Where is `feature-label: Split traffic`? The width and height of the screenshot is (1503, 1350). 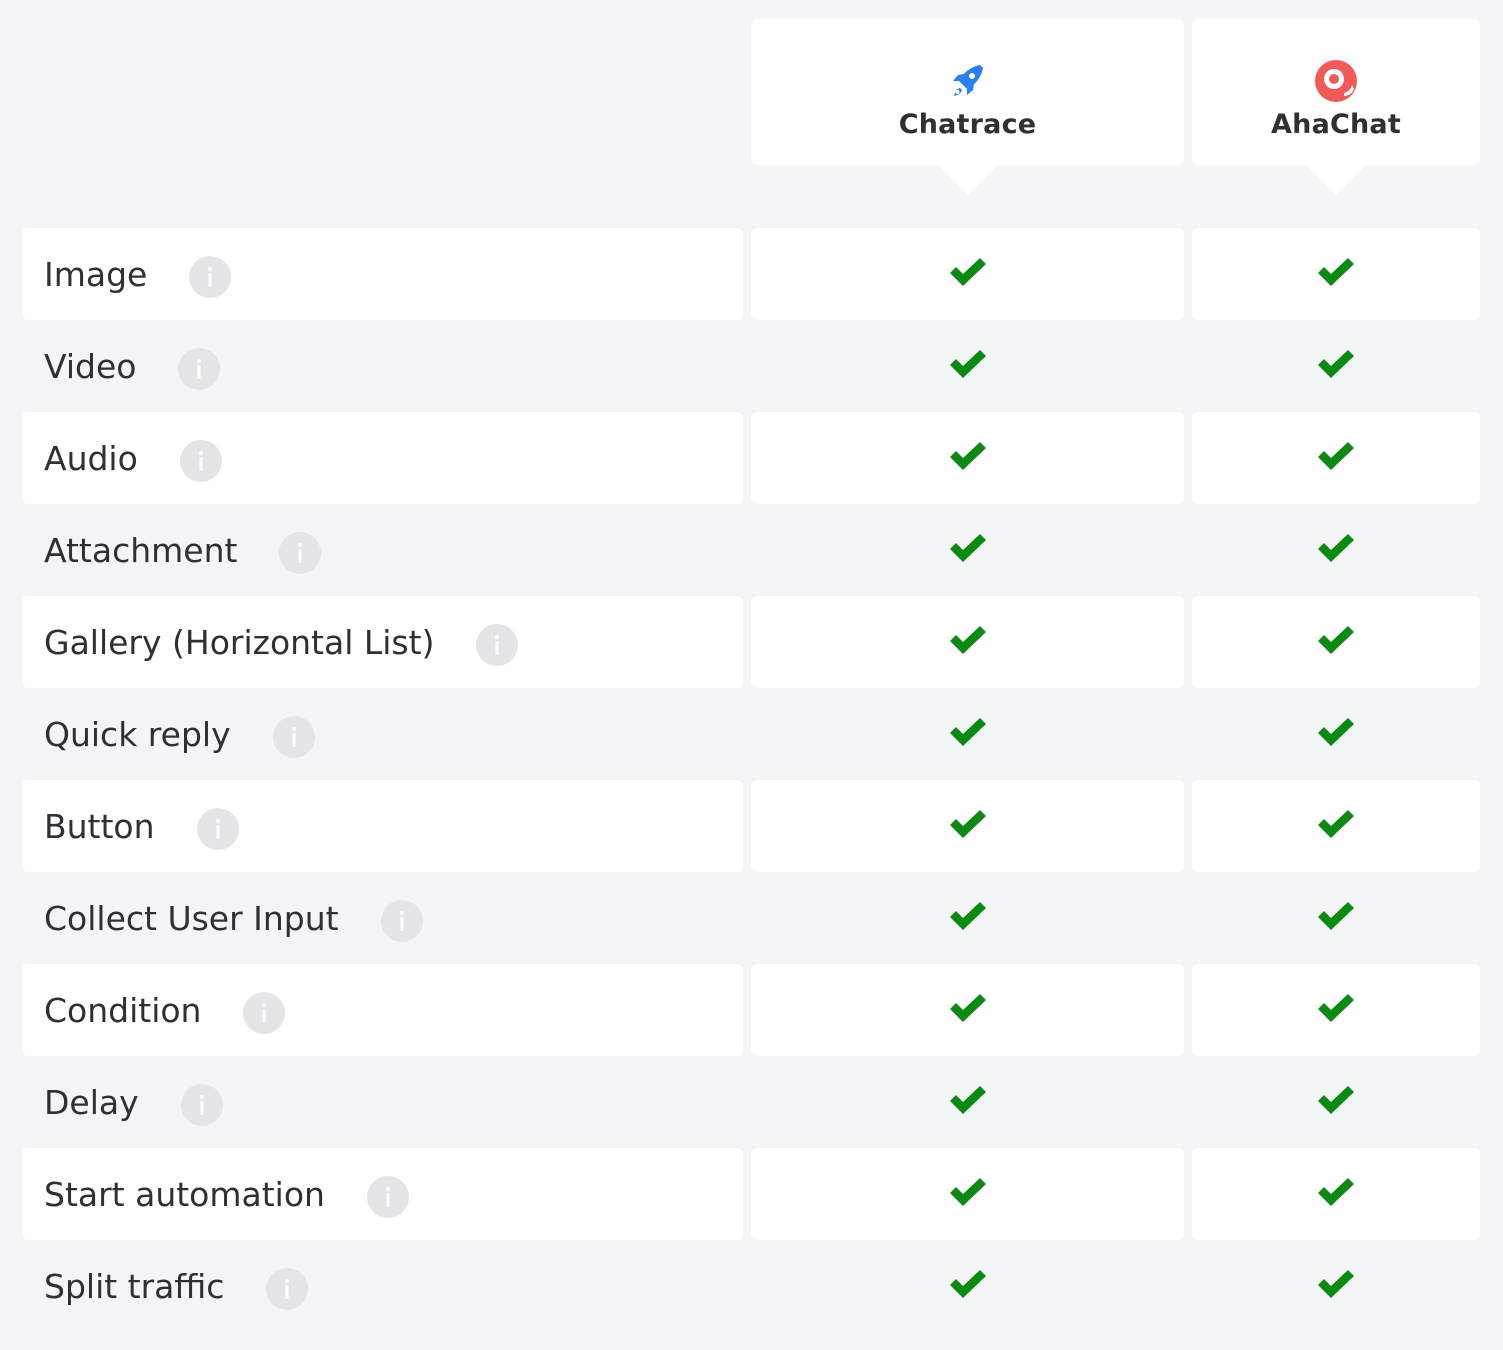 feature-label: Split traffic is located at coordinates (134, 1286).